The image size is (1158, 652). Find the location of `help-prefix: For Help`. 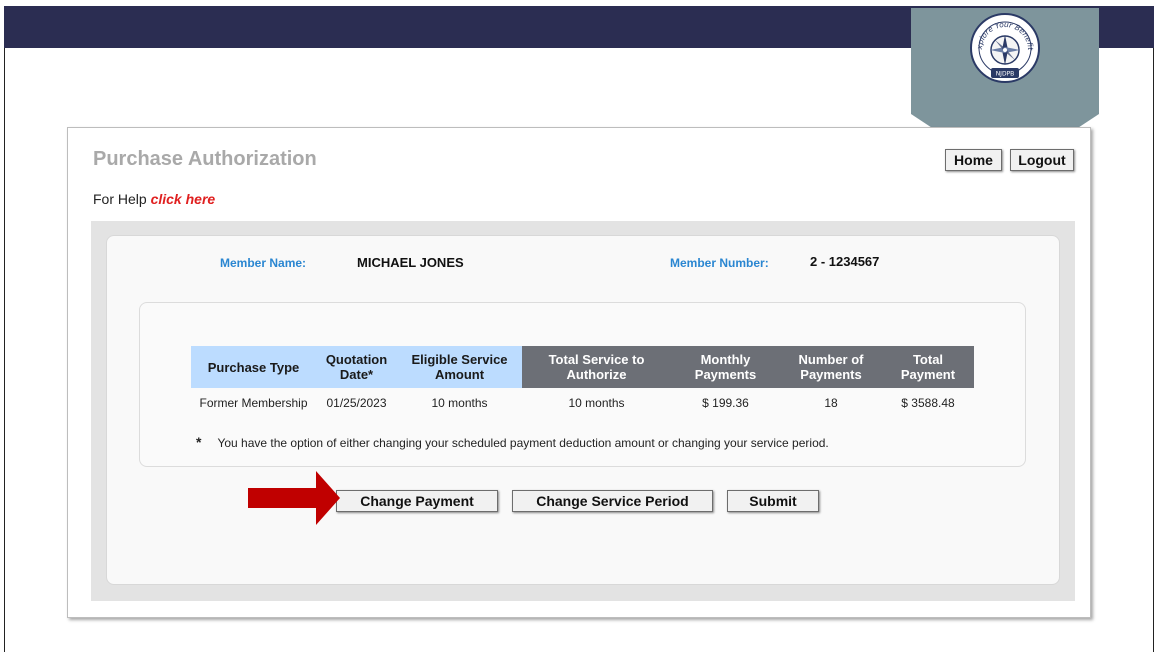

help-prefix: For Help is located at coordinates (122, 199).